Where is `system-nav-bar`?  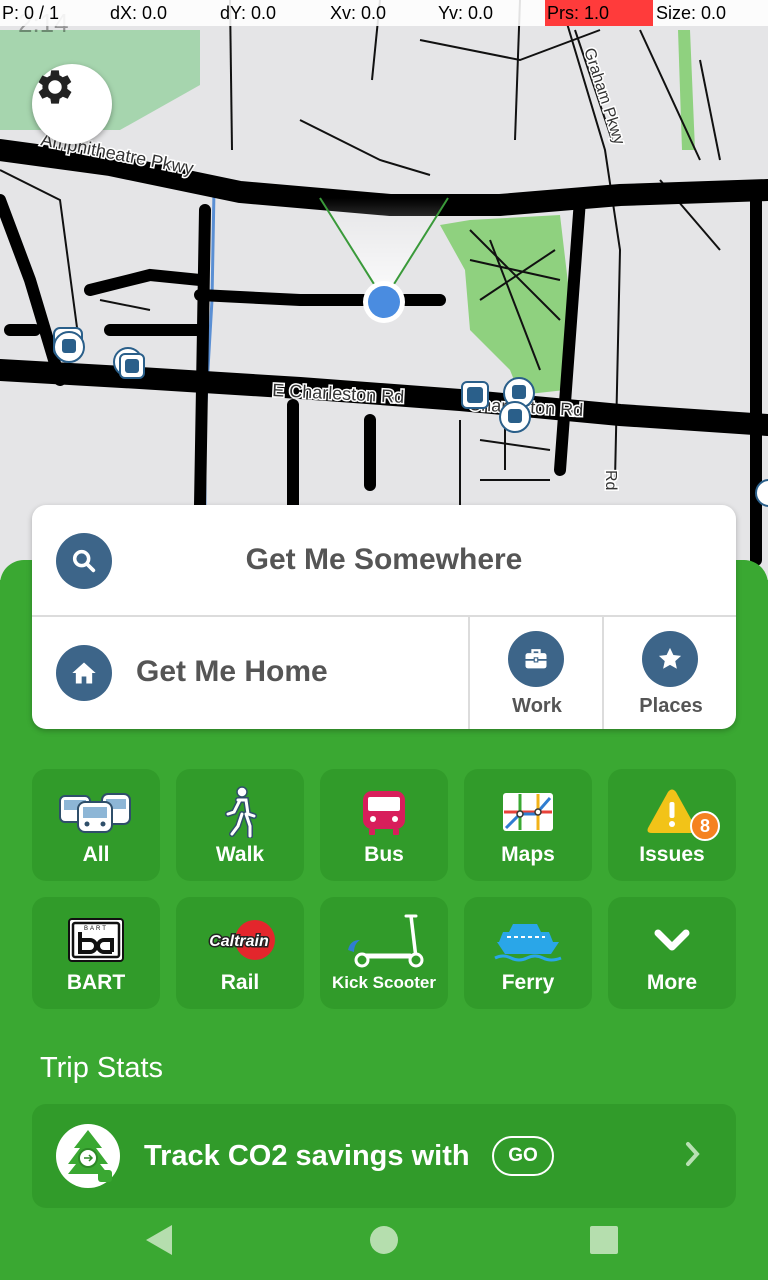
system-nav-bar is located at coordinates (384, 1244).